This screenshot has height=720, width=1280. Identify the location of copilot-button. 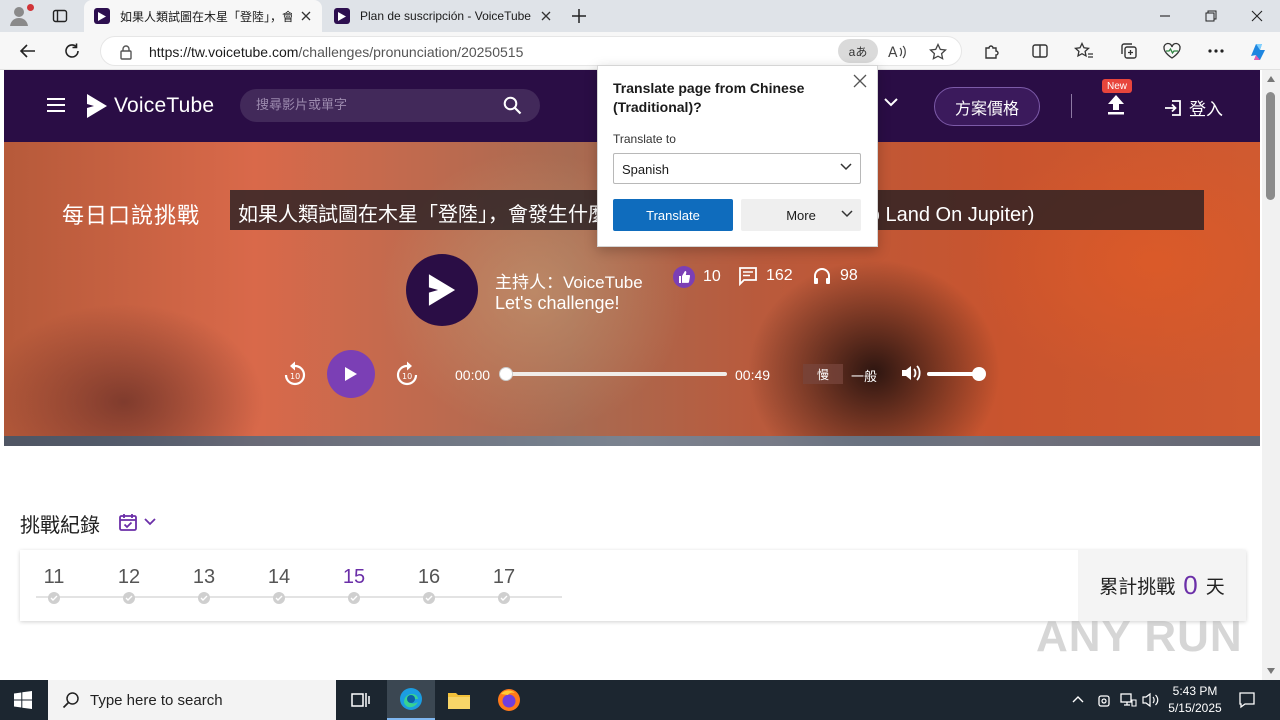
(1258, 51).